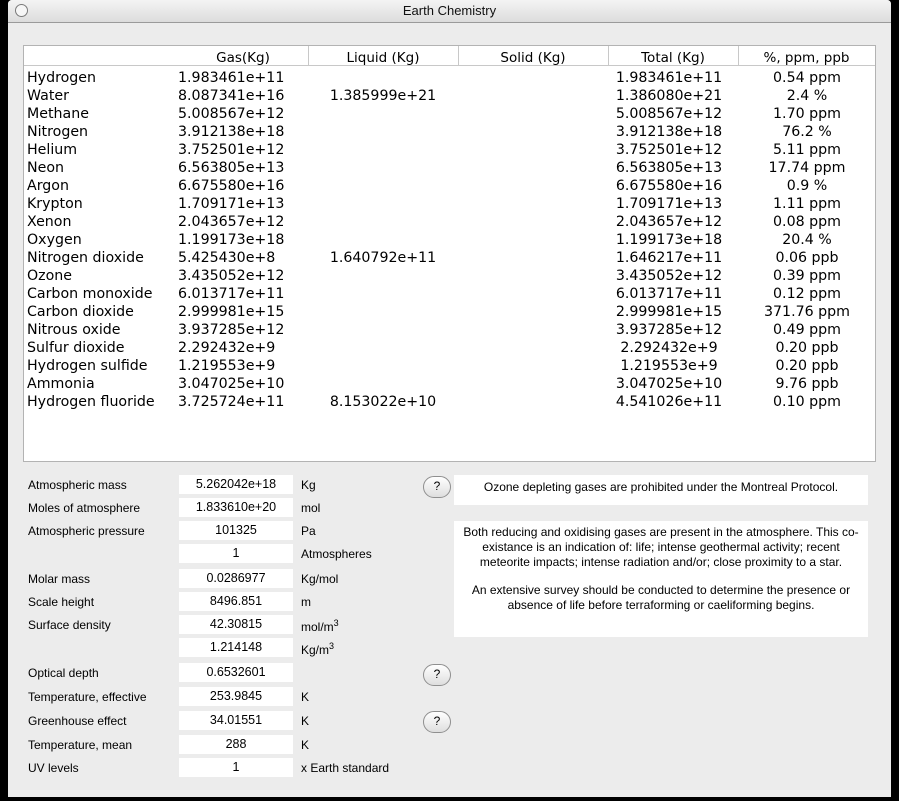 This screenshot has height=801, width=899. What do you see at coordinates (669, 258) in the screenshot?
I see `total-mass-cell: 1.646217e+11` at bounding box center [669, 258].